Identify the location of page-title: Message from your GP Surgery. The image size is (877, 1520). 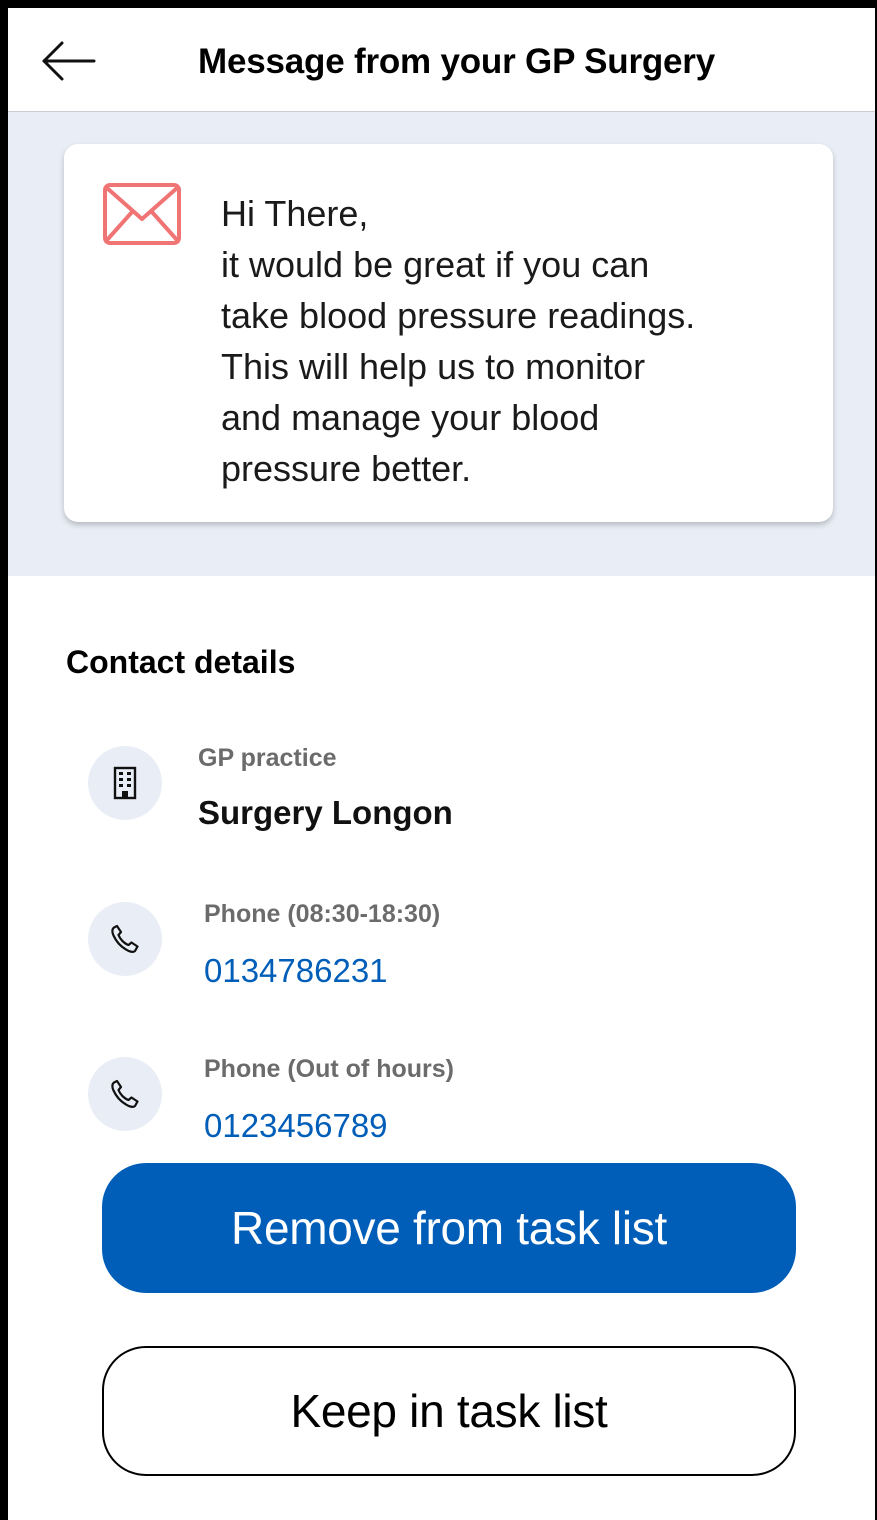
(456, 61).